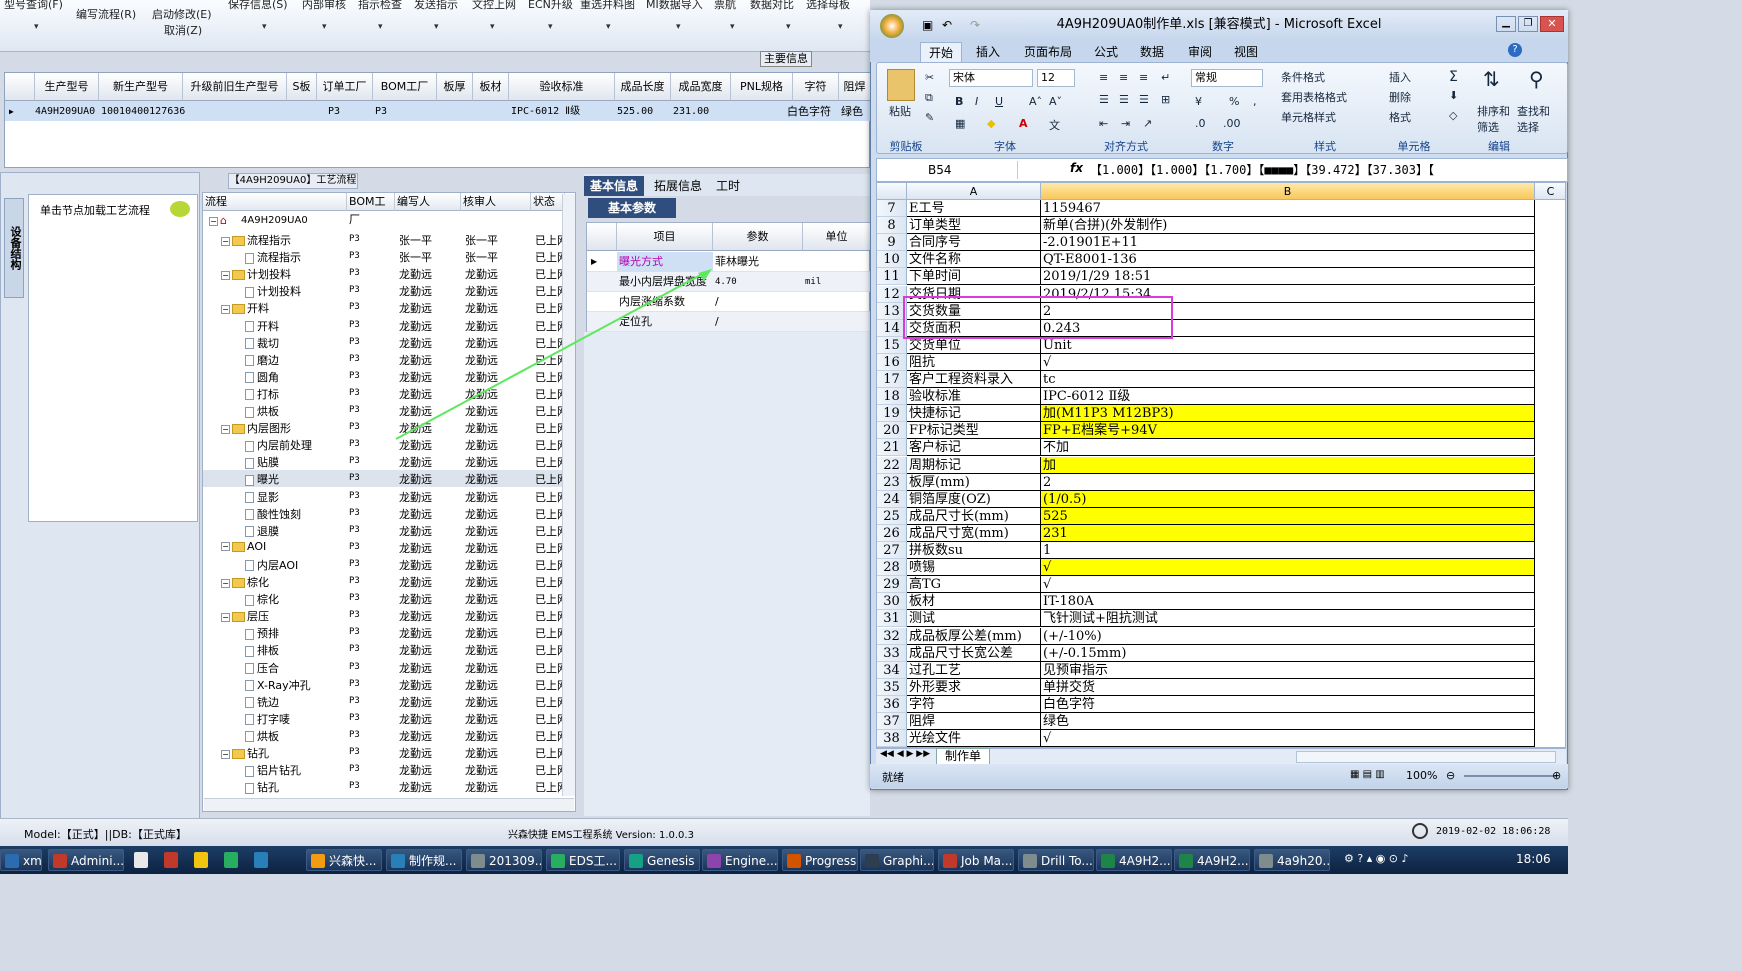  Describe the element at coordinates (302, 87) in the screenshot. I see `grid-header: S板` at that location.